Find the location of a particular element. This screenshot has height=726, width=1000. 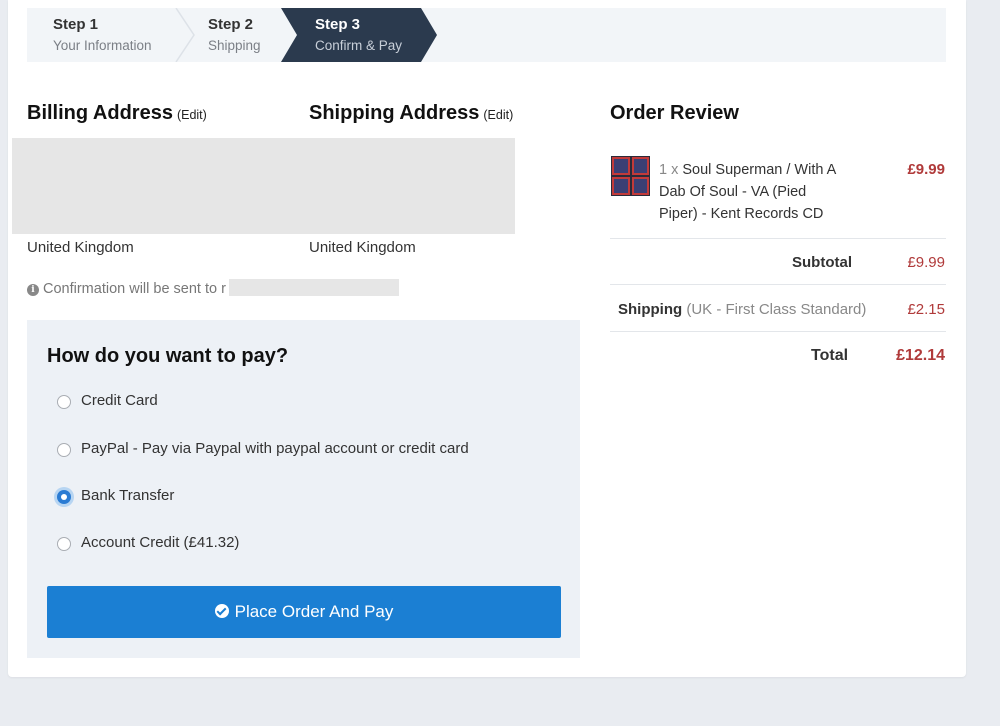

billing-address-heading: Billing Address (Edit) is located at coordinates (117, 113).